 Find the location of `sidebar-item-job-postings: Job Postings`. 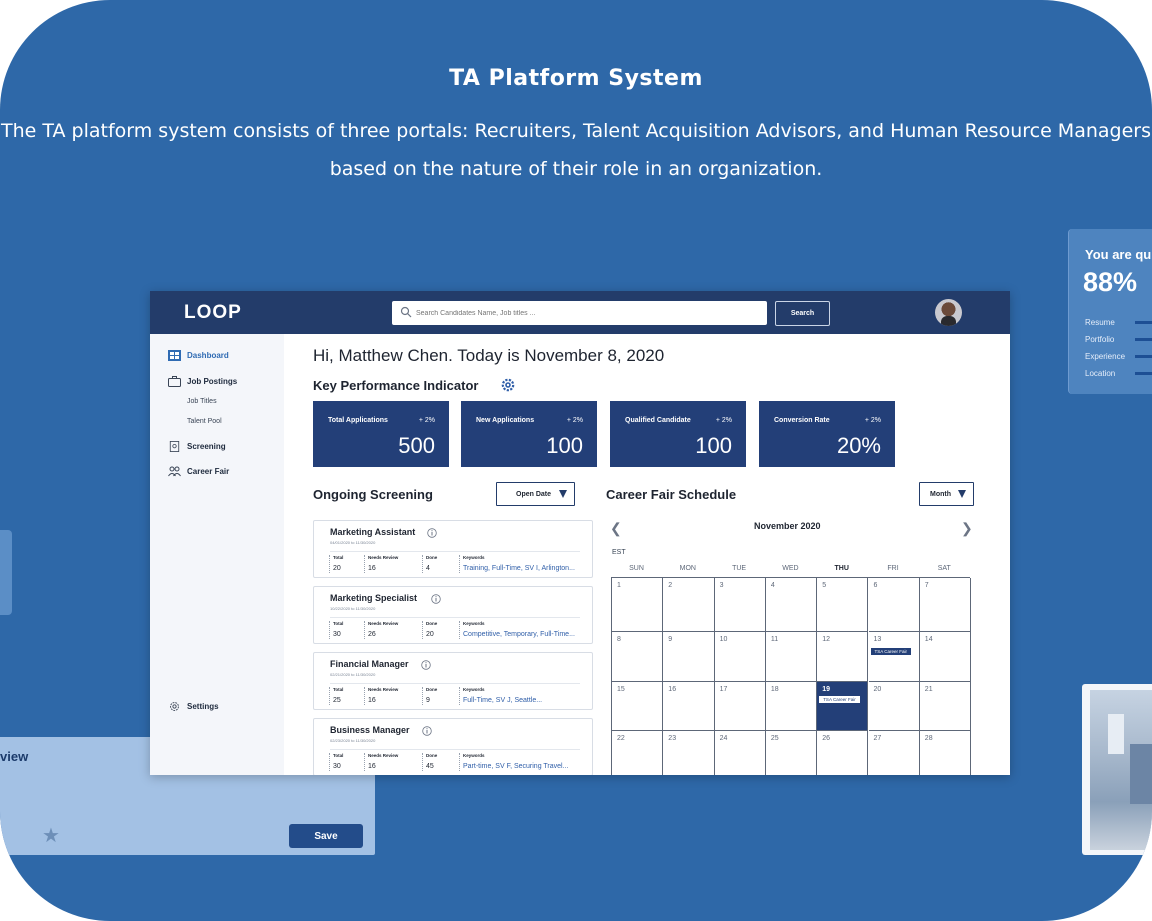

sidebar-item-job-postings: Job Postings is located at coordinates (202, 381).